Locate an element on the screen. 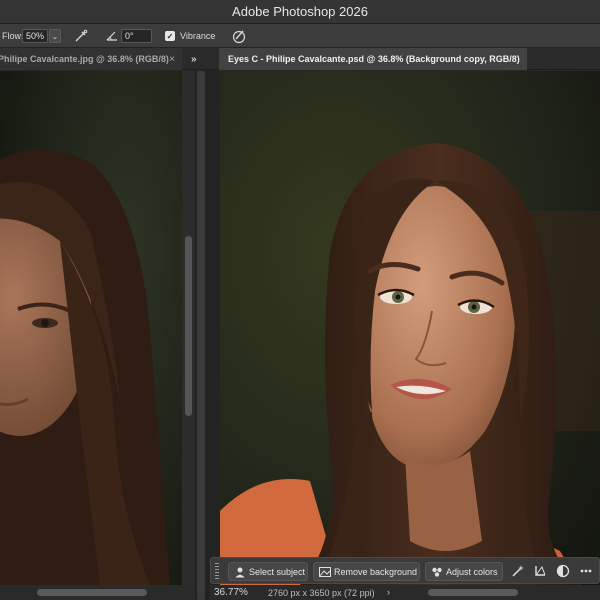  app-title: Adobe Photoshop 2026 is located at coordinates (300, 11).